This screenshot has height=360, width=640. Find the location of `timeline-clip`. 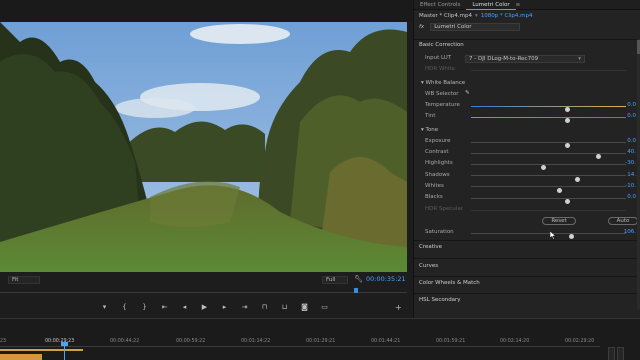

timeline-clip is located at coordinates (21, 357).